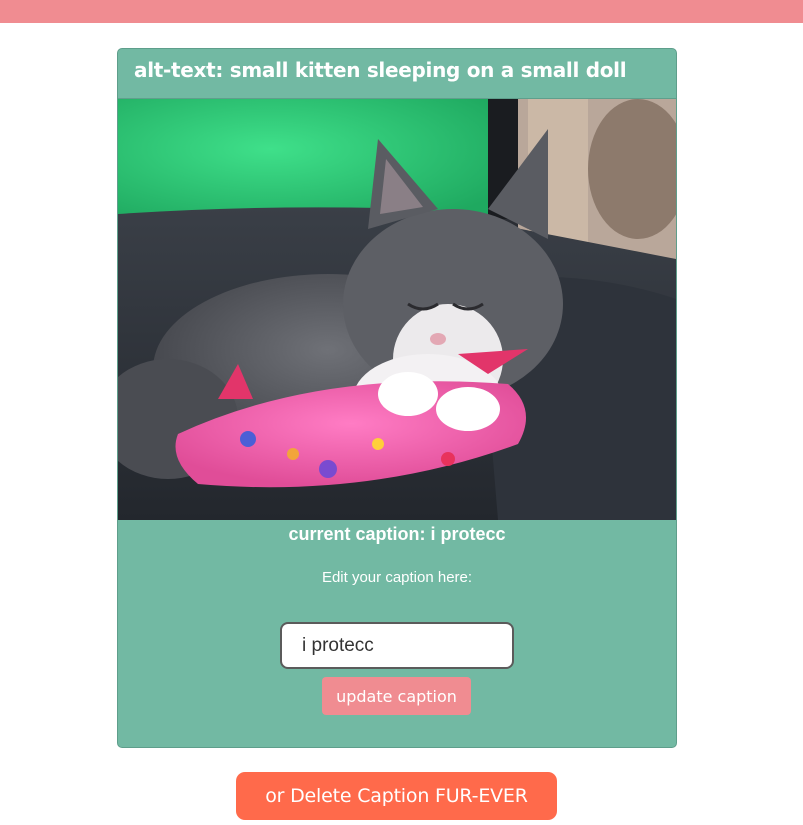  What do you see at coordinates (401, 11) in the screenshot?
I see `top-bar` at bounding box center [401, 11].